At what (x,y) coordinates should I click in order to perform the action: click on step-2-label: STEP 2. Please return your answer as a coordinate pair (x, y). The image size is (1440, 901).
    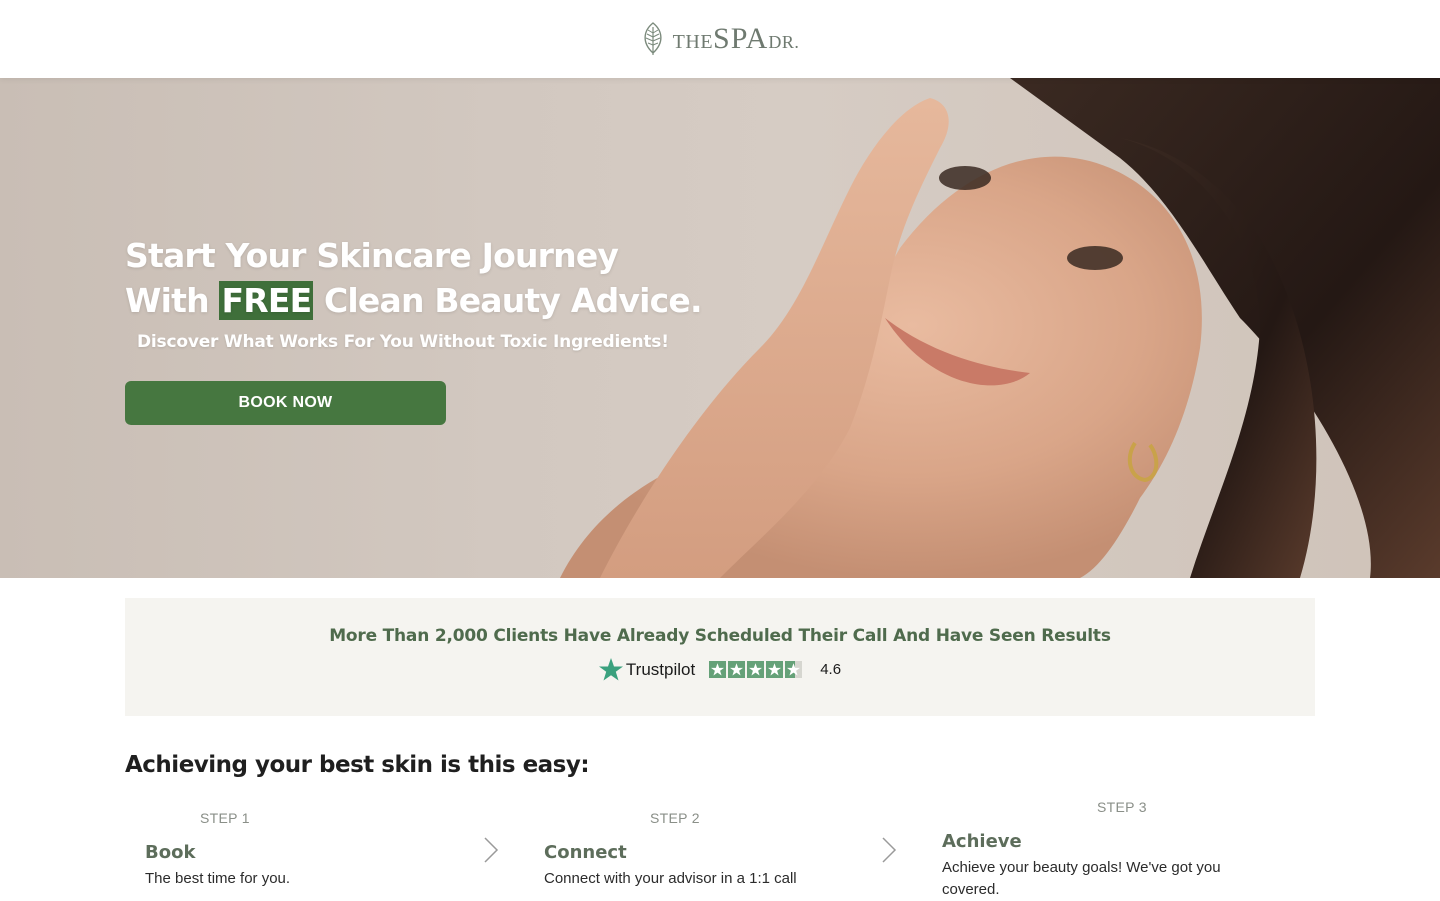
    Looking at the image, I should click on (675, 818).